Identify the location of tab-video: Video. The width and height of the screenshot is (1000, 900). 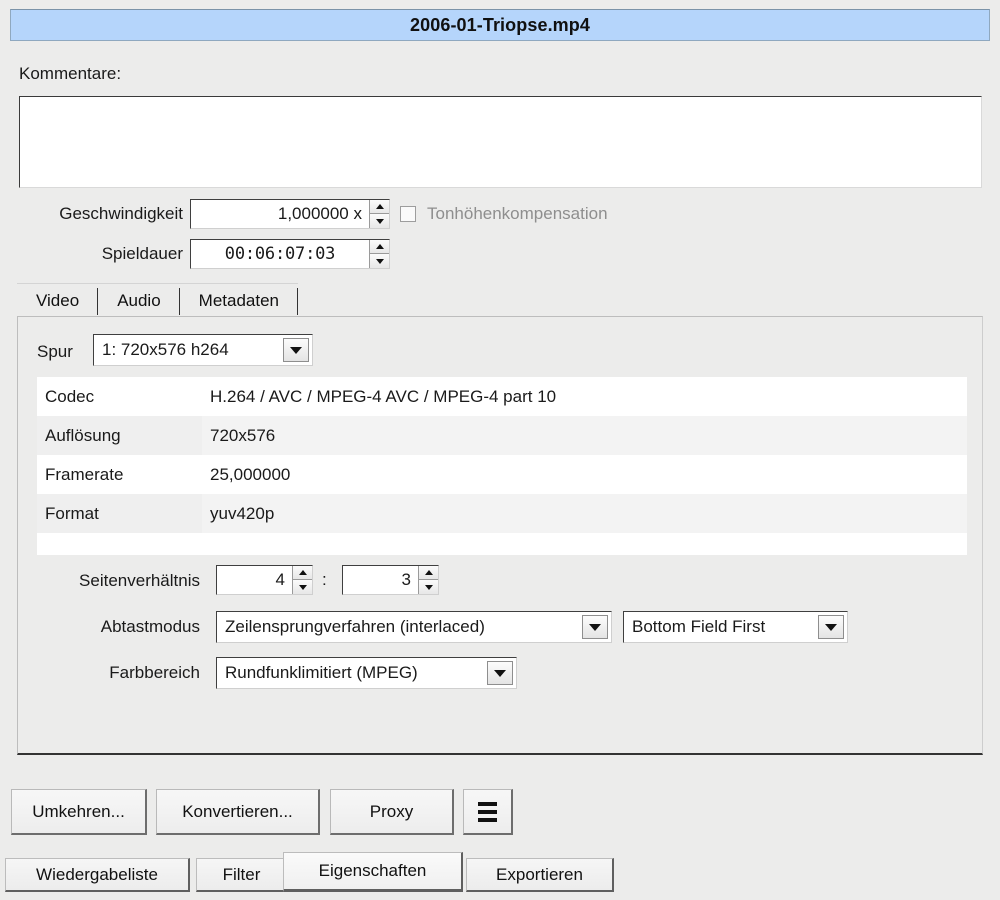
(58, 300).